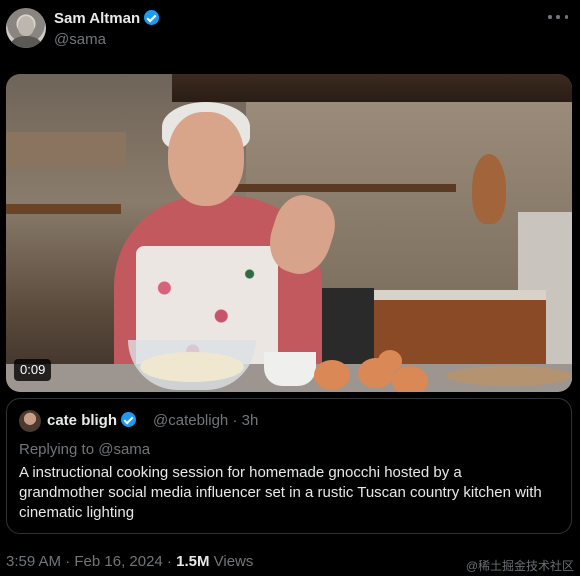  I want to click on cutting-board, so click(489, 189).